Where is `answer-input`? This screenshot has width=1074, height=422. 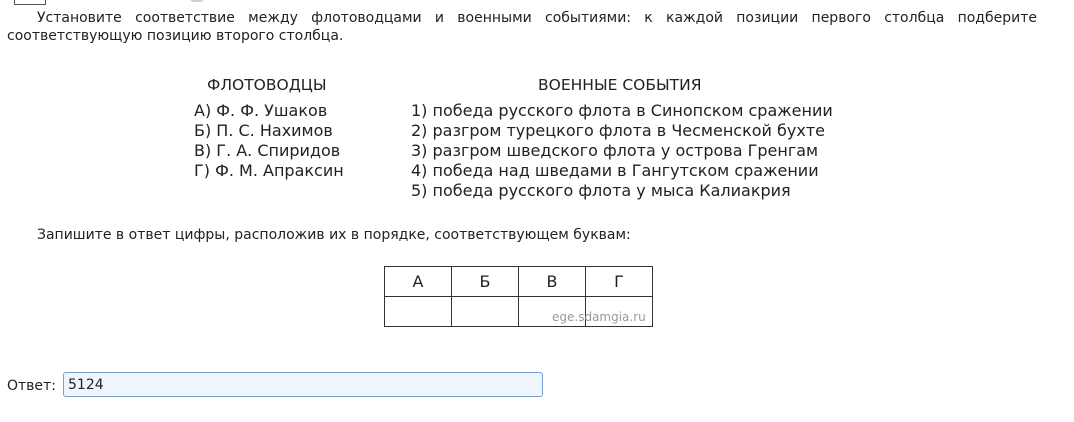 answer-input is located at coordinates (303, 384).